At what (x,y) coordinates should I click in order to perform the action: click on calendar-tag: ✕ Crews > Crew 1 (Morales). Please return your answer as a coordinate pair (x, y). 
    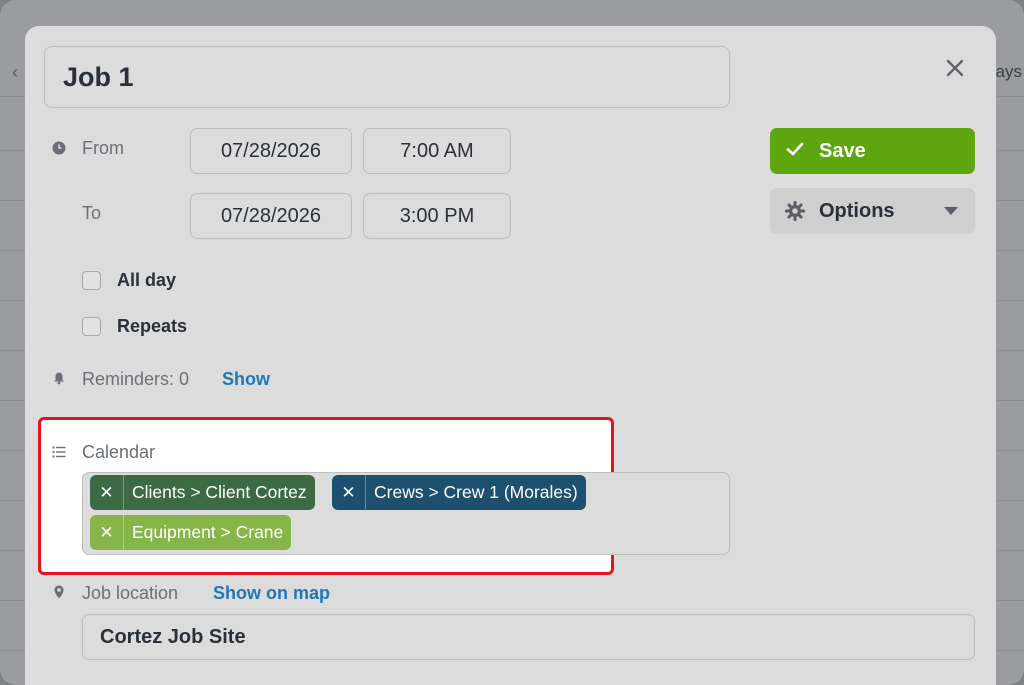
    Looking at the image, I should click on (459, 492).